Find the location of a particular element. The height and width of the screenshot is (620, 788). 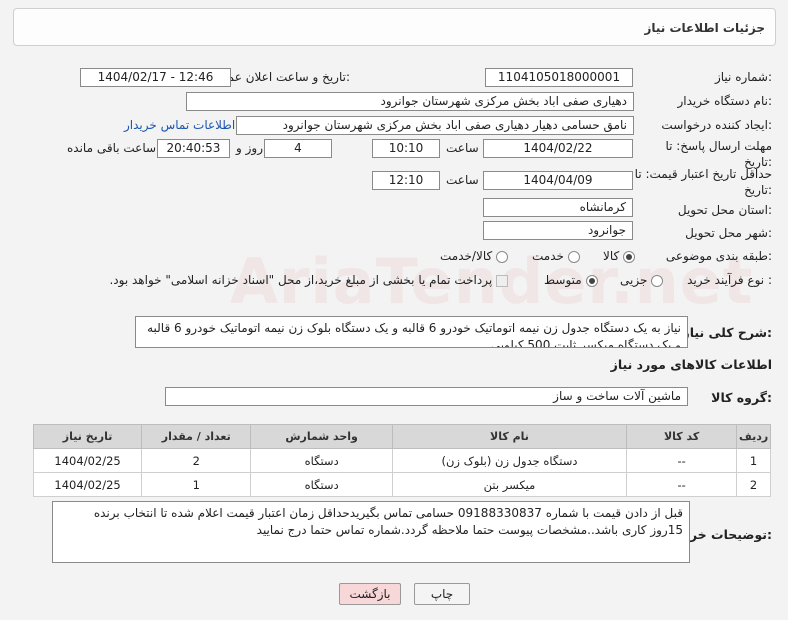

province-label: استان محل تحویل: is located at coordinates (724, 210).